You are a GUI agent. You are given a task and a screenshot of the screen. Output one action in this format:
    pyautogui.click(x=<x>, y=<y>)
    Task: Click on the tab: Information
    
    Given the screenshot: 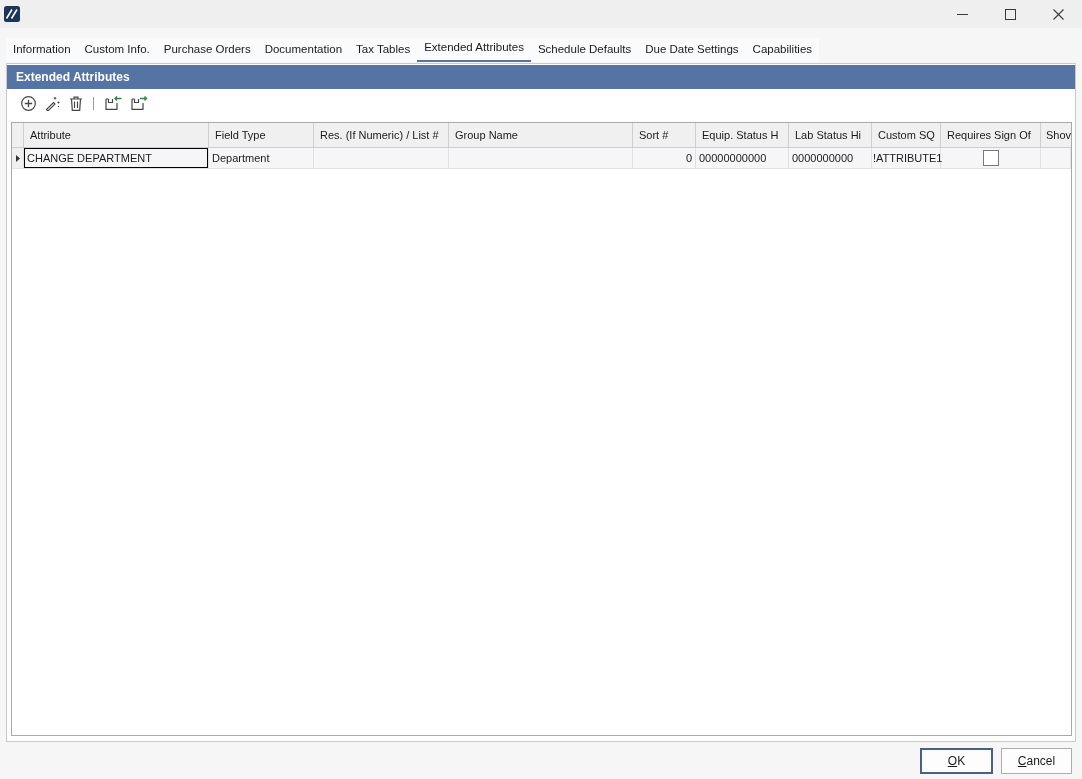 What is the action you would take?
    pyautogui.click(x=42, y=50)
    